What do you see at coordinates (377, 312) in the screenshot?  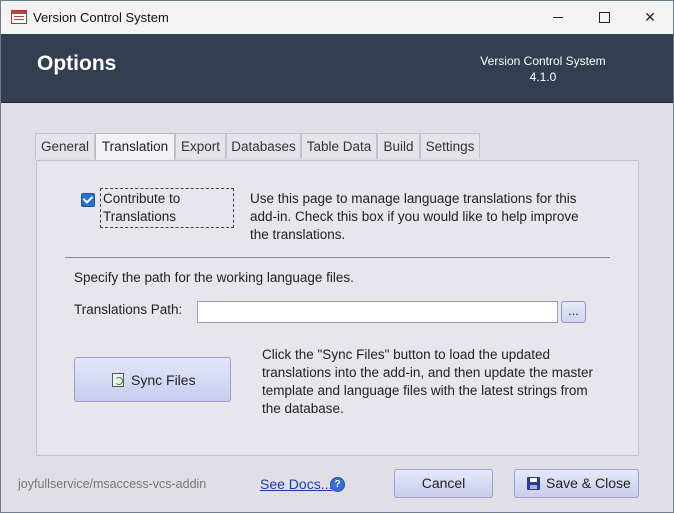 I see `translations-path-input` at bounding box center [377, 312].